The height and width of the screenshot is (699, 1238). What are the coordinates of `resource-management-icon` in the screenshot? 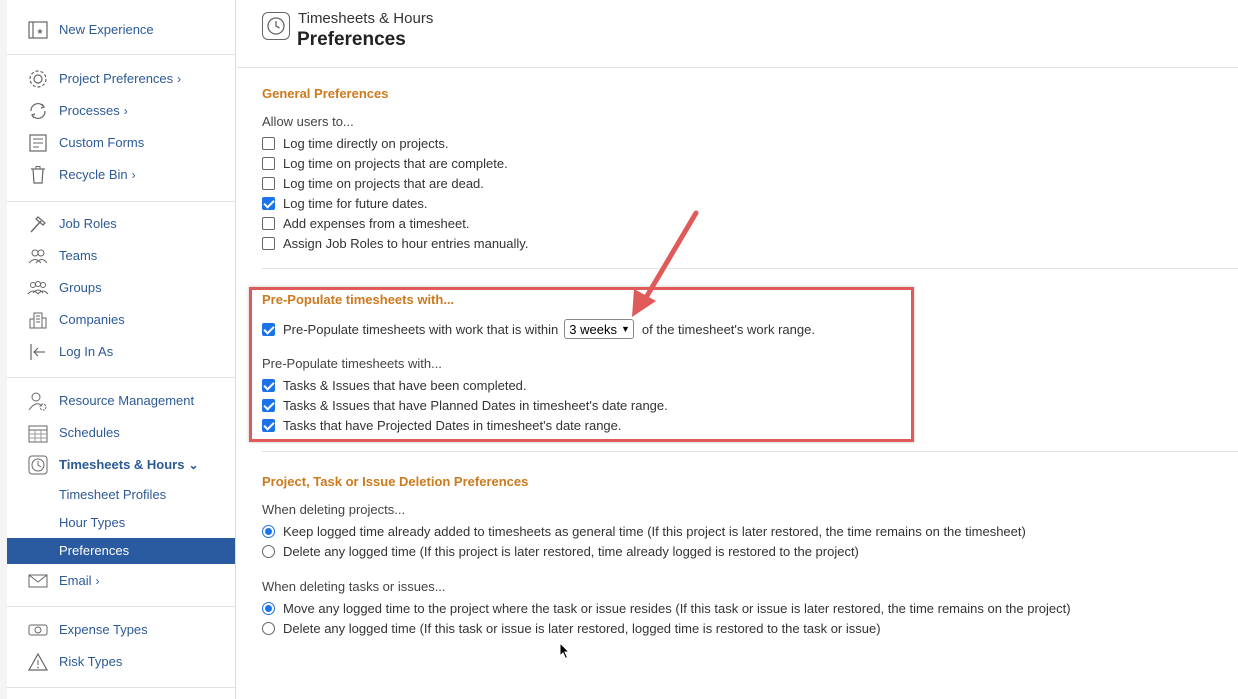 It's located at (37, 401).